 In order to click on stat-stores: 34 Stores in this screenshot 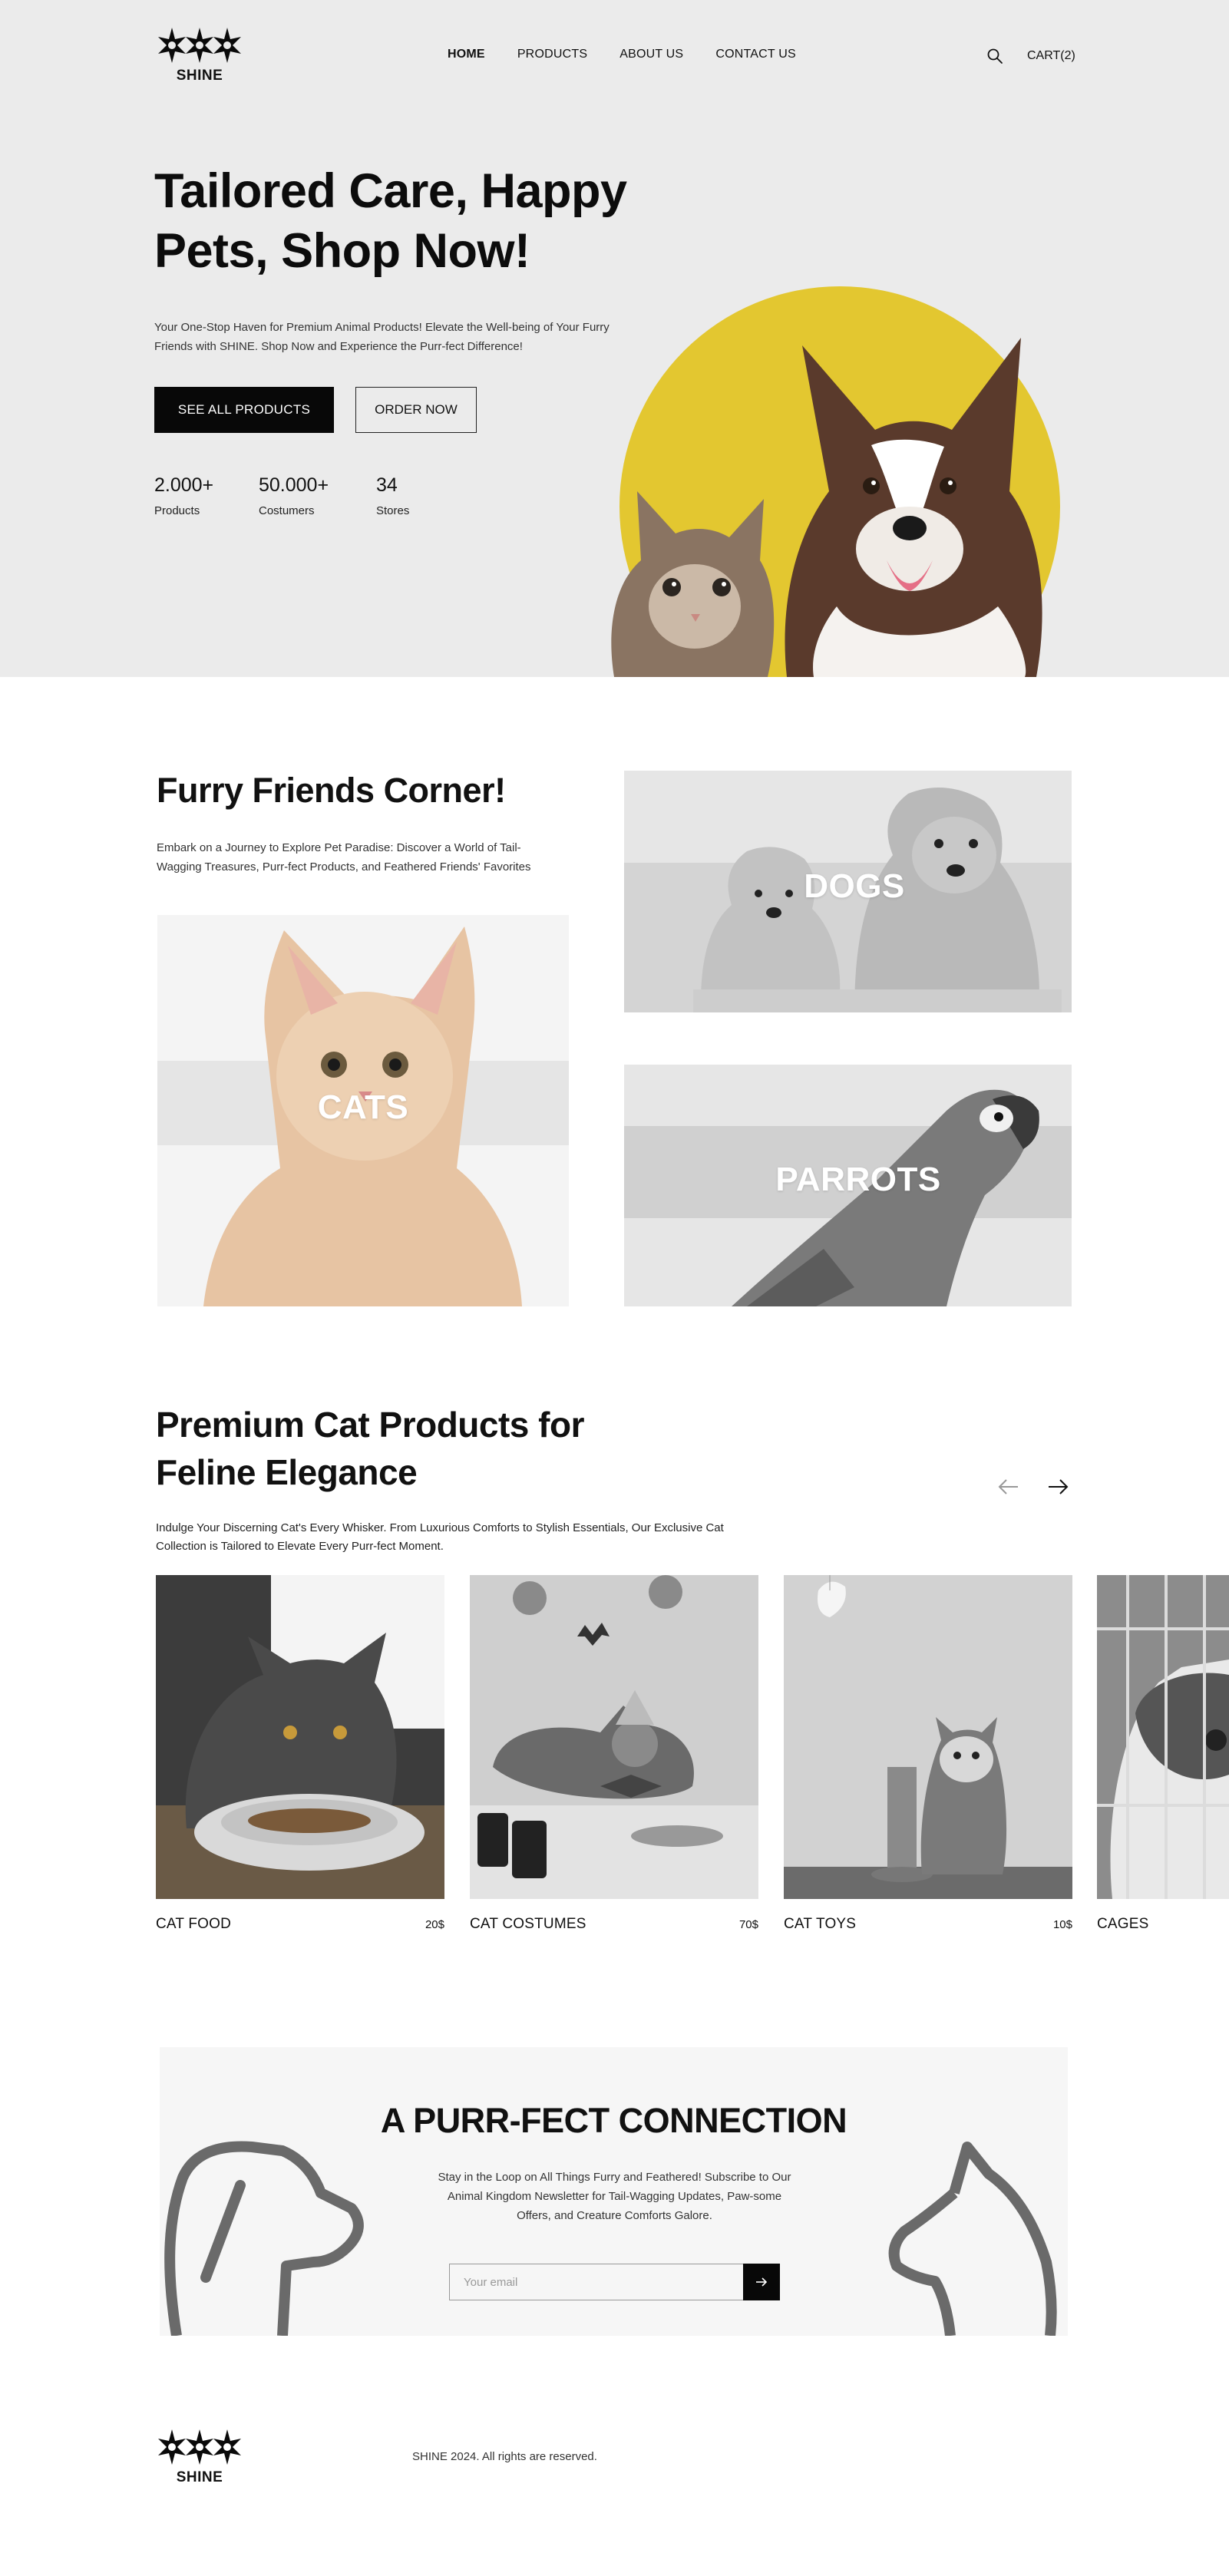, I will do `click(392, 495)`.